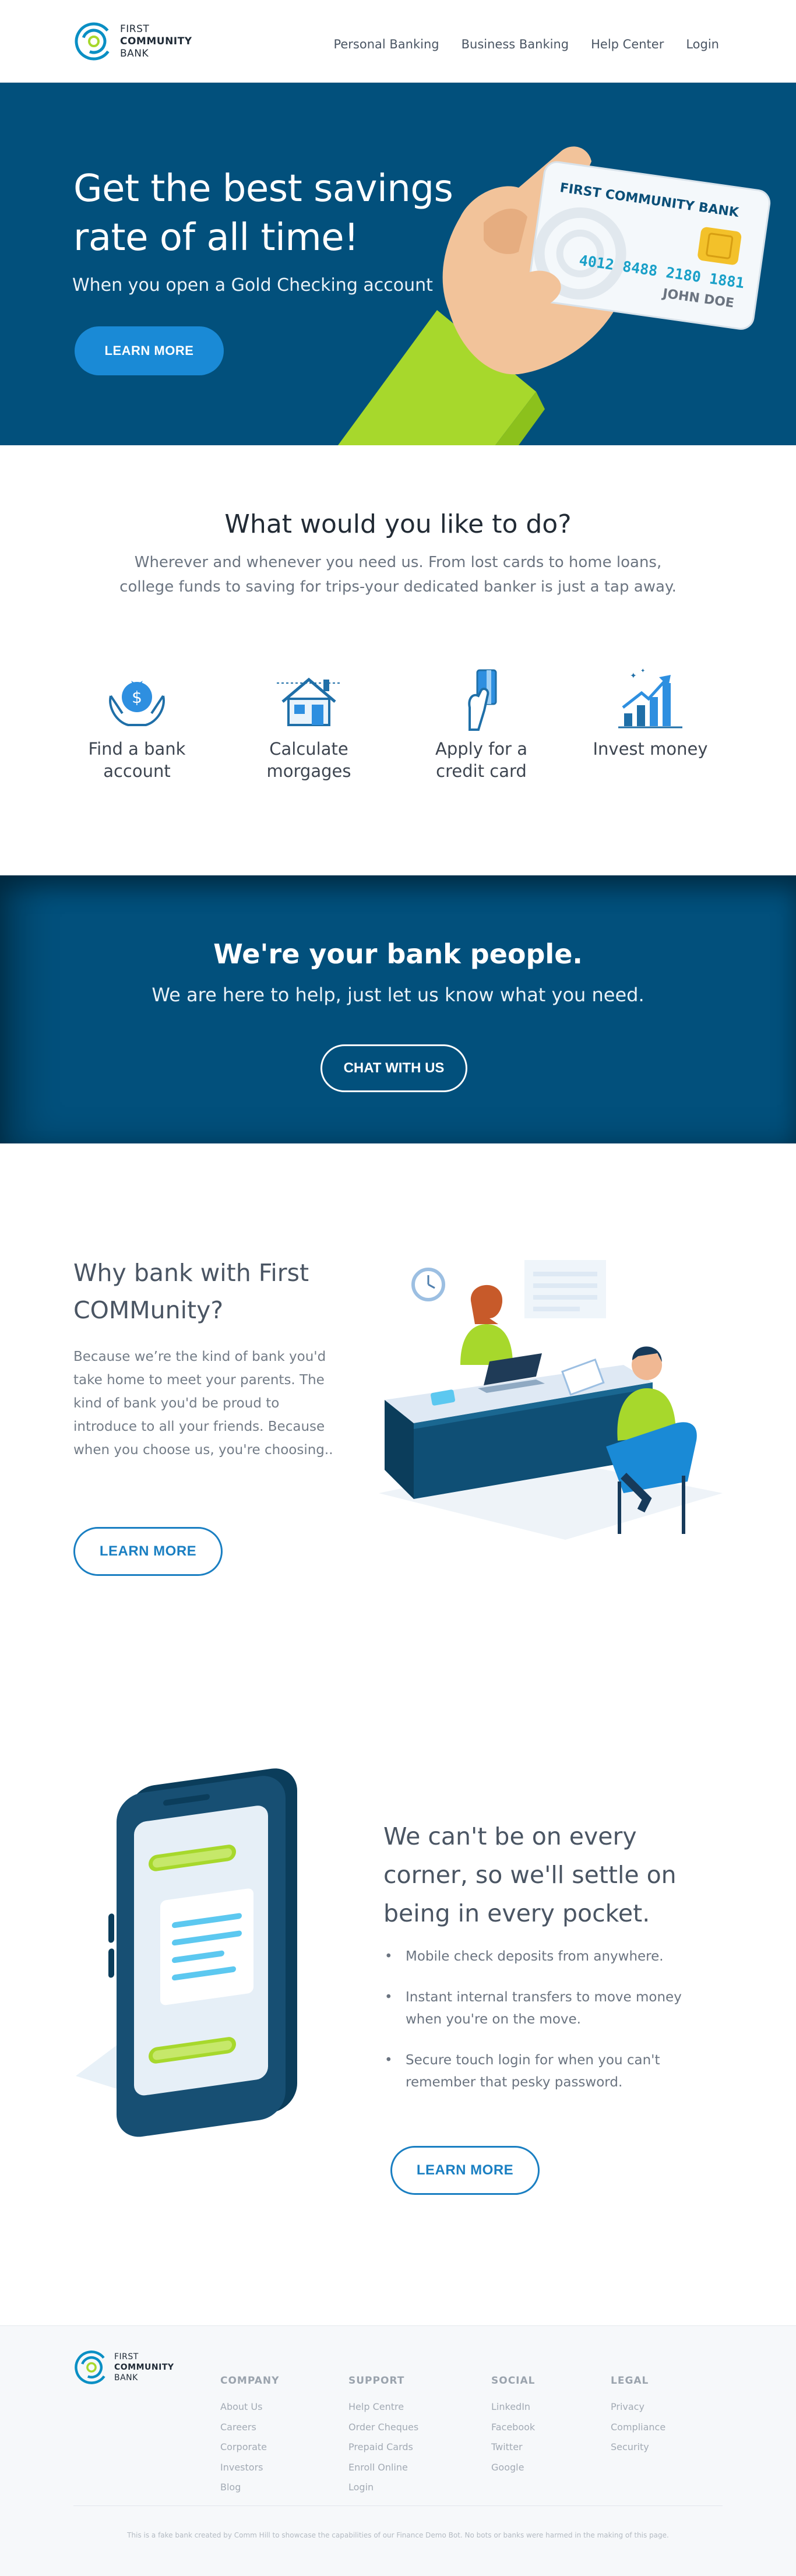 The height and width of the screenshot is (2576, 796). Describe the element at coordinates (383, 2407) in the screenshot. I see `footer-link: Help Centre` at that location.